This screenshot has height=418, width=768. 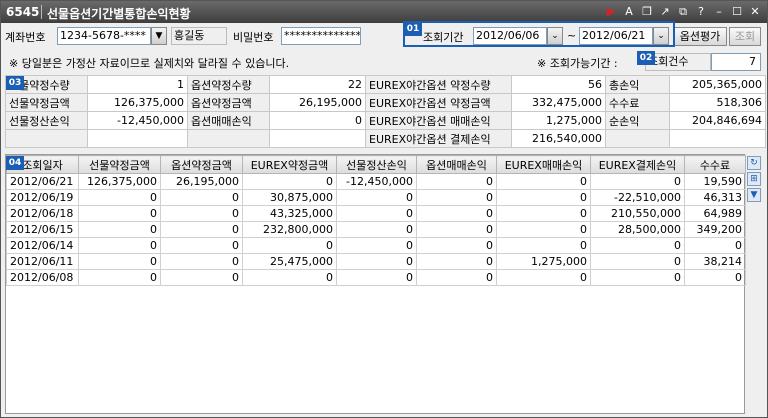 I want to click on window-title: 선물옵션기간별통합손익현황, so click(x=119, y=14).